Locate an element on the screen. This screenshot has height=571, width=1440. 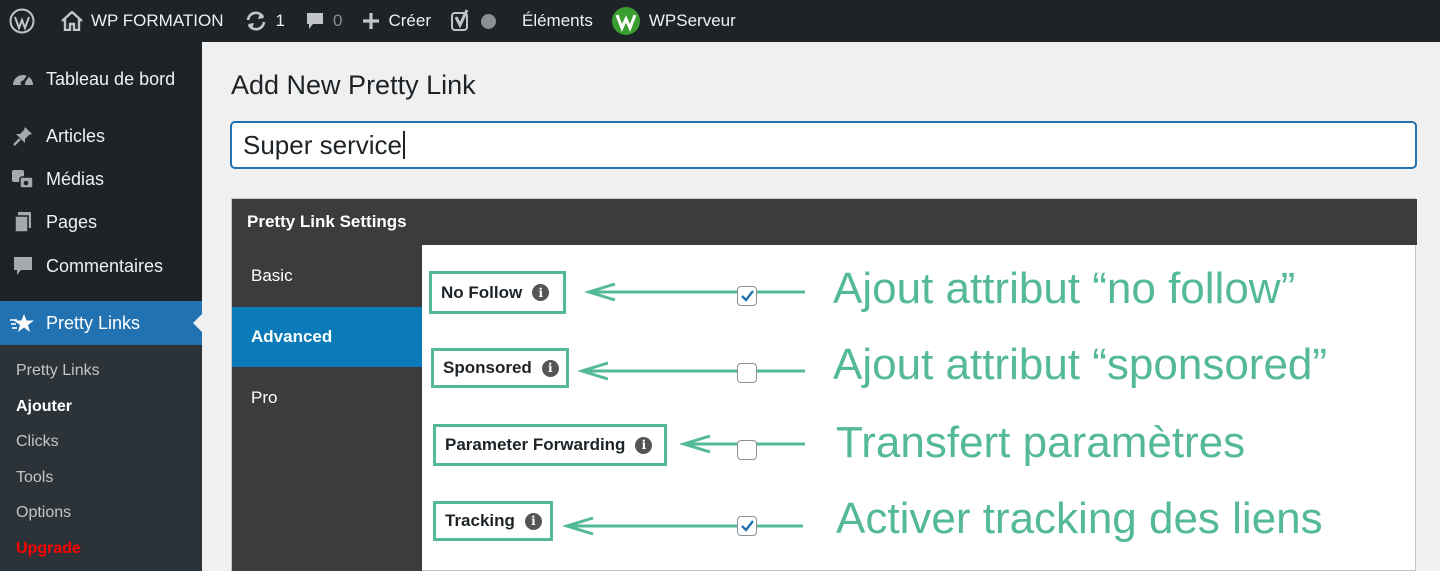
tab-advanced: Advanced is located at coordinates (327, 337).